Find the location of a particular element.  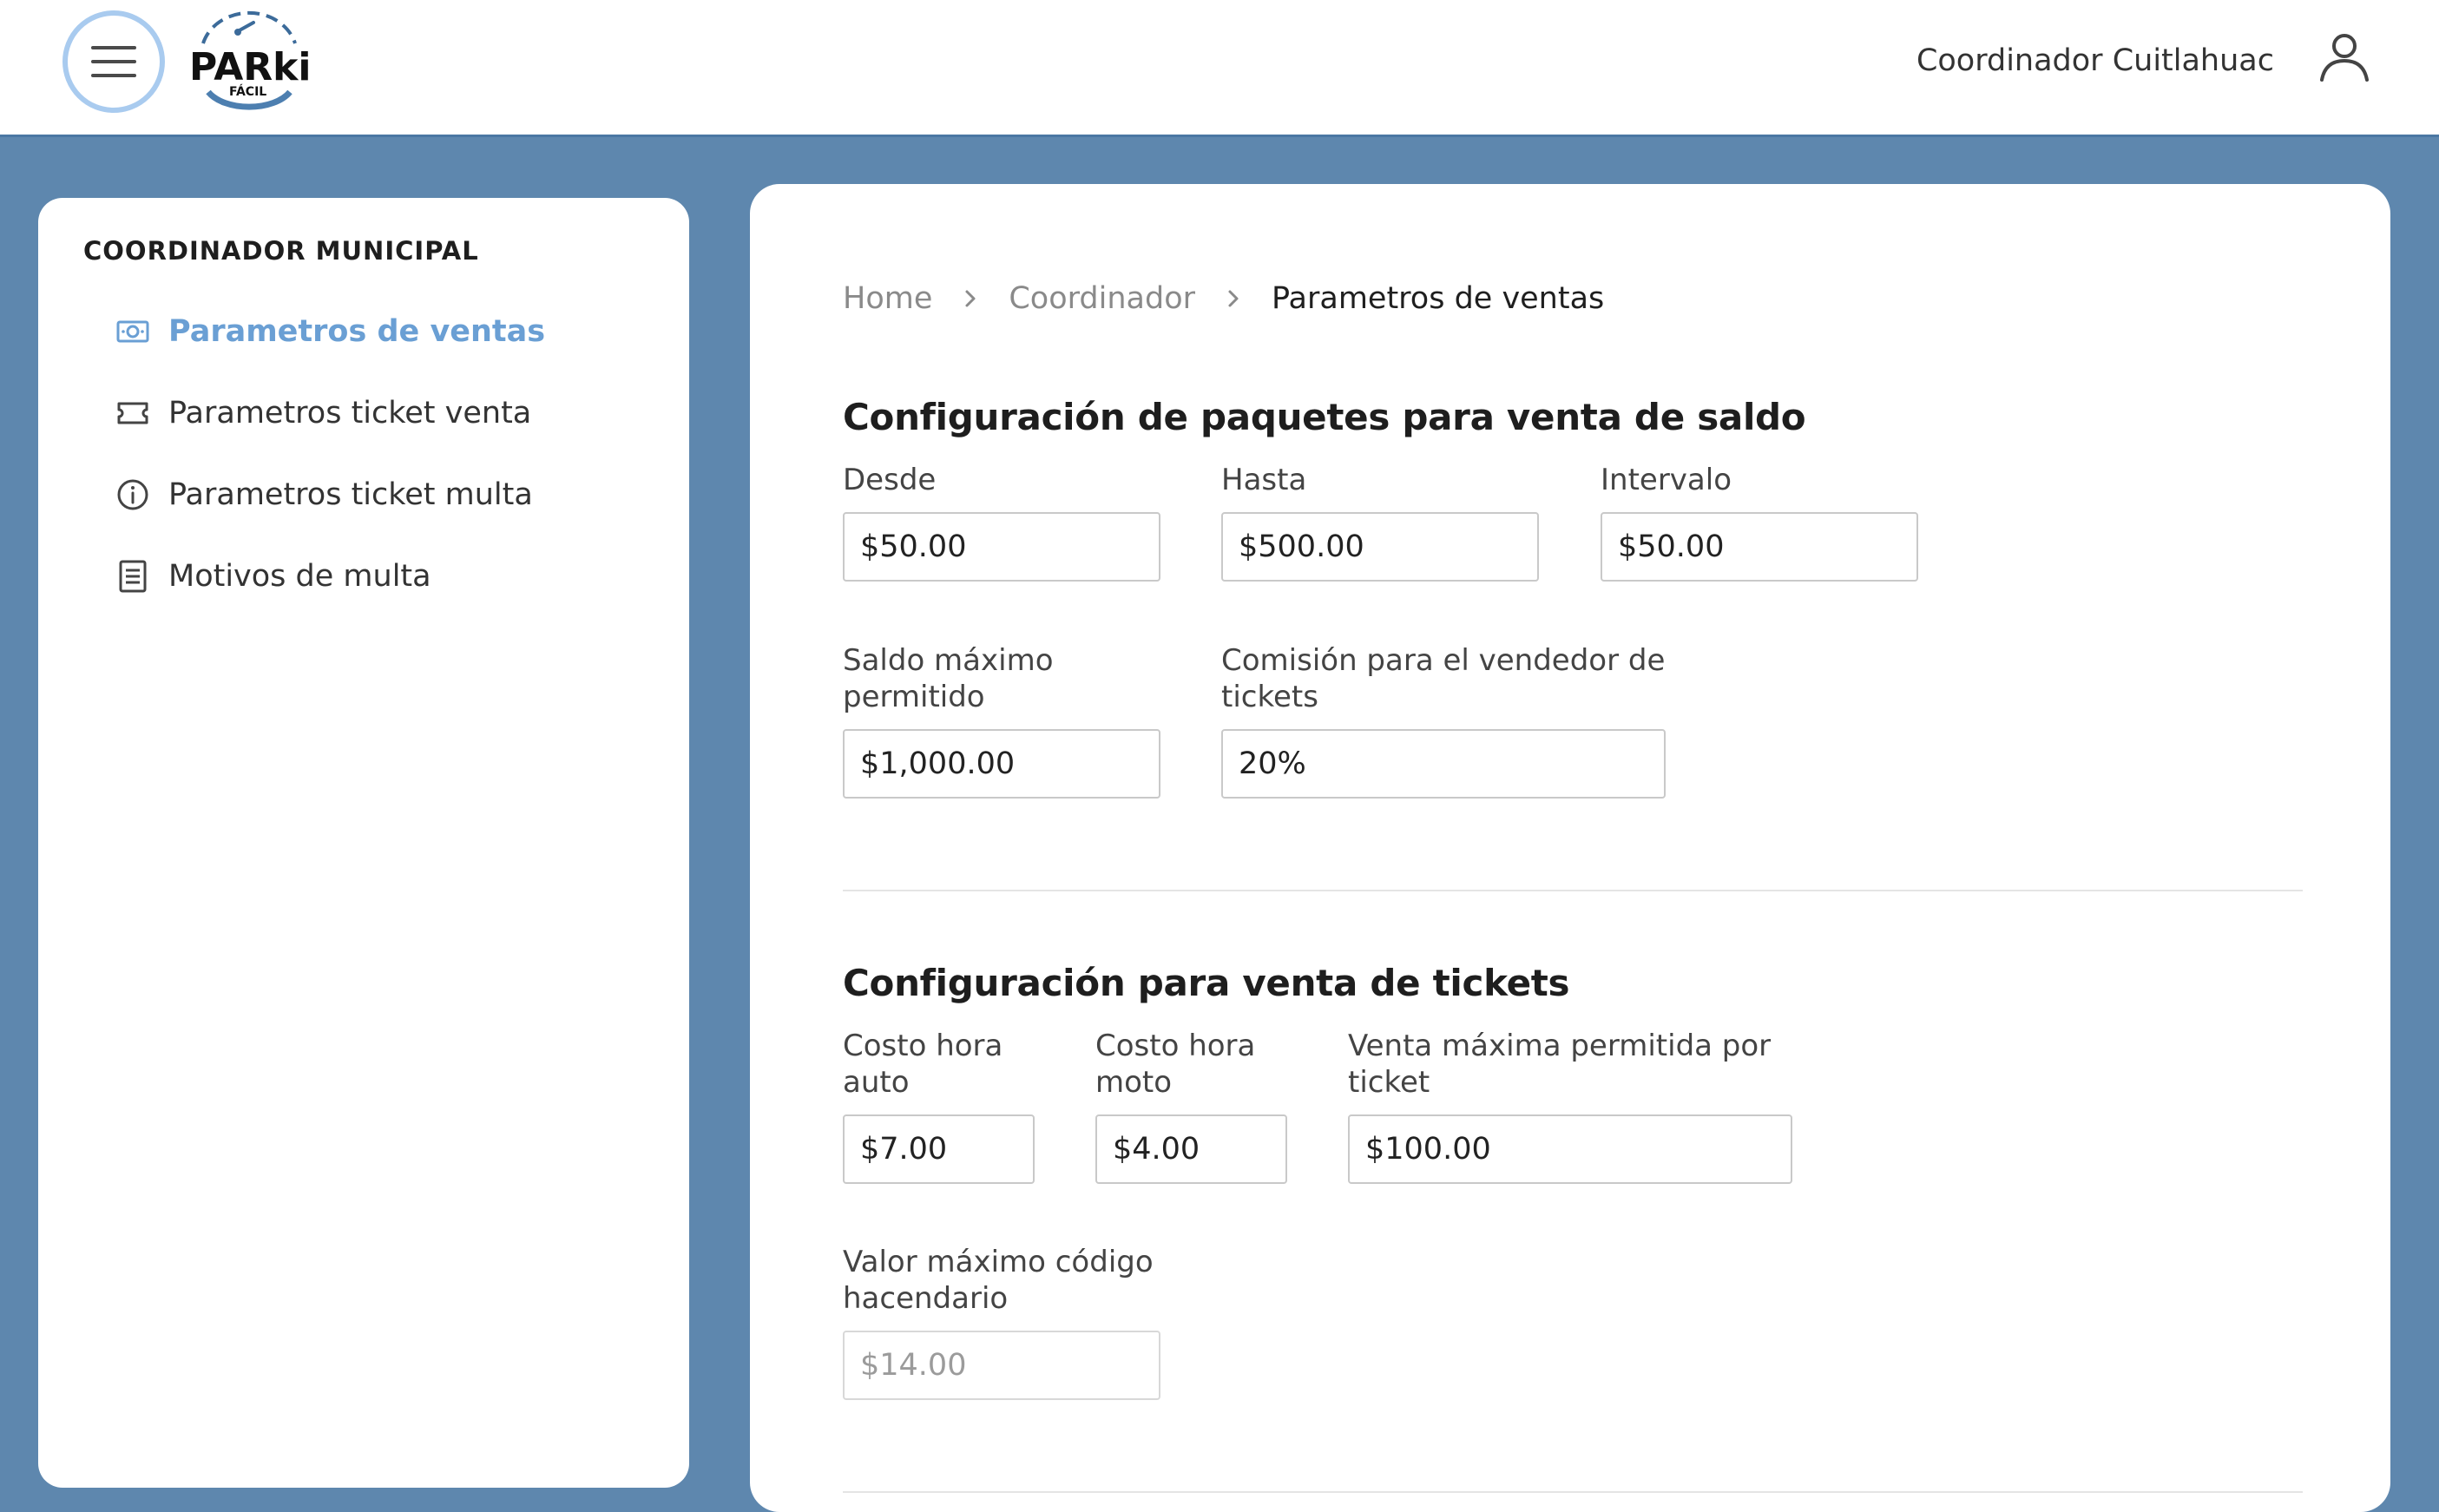

intervalo-input is located at coordinates (1759, 547).